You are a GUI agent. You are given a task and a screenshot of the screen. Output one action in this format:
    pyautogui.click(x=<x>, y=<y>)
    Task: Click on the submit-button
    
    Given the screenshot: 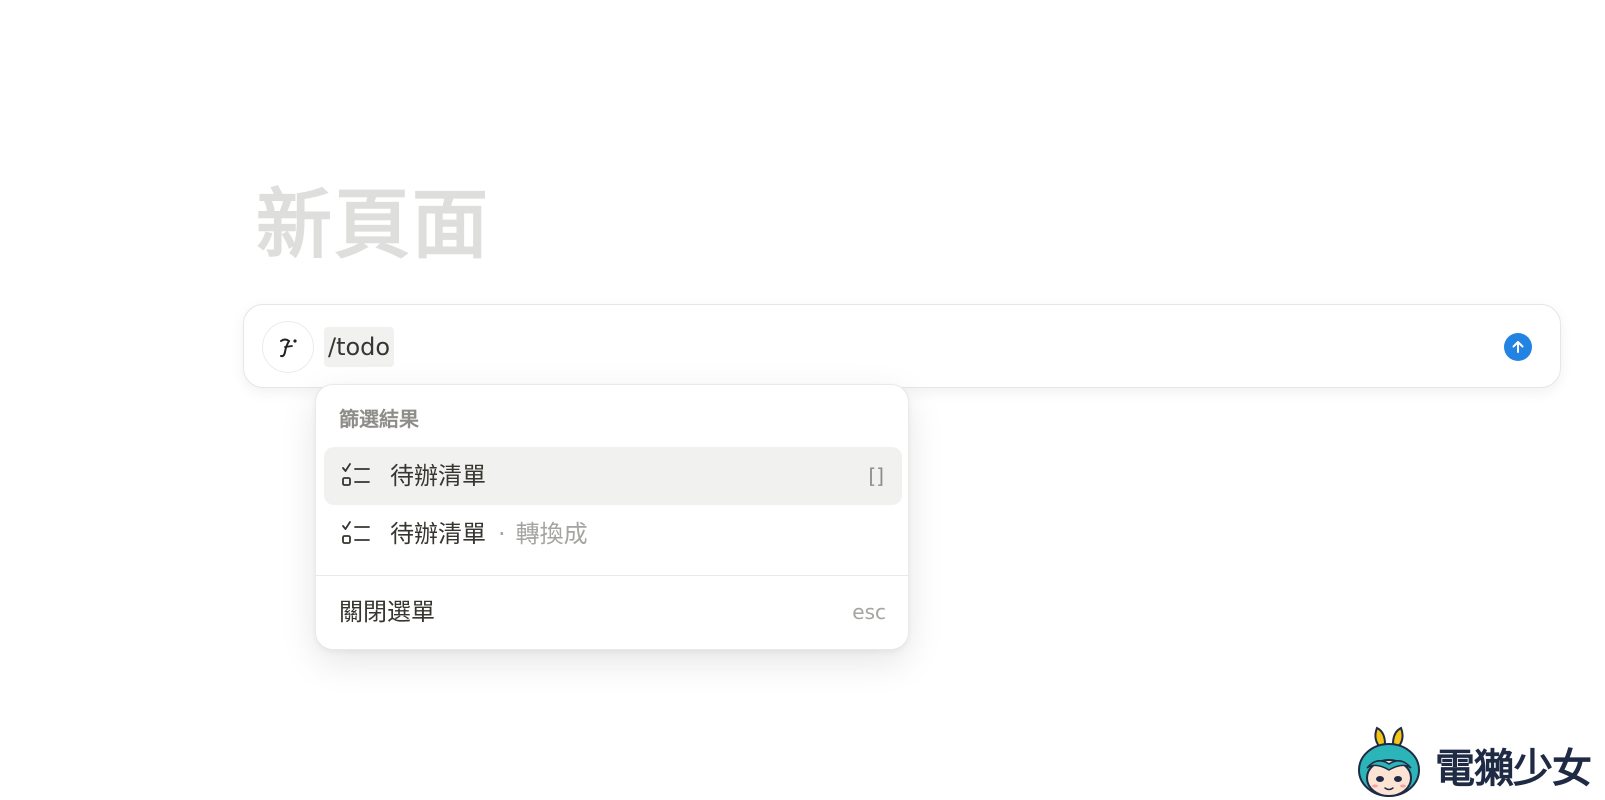 What is the action you would take?
    pyautogui.click(x=1518, y=347)
    